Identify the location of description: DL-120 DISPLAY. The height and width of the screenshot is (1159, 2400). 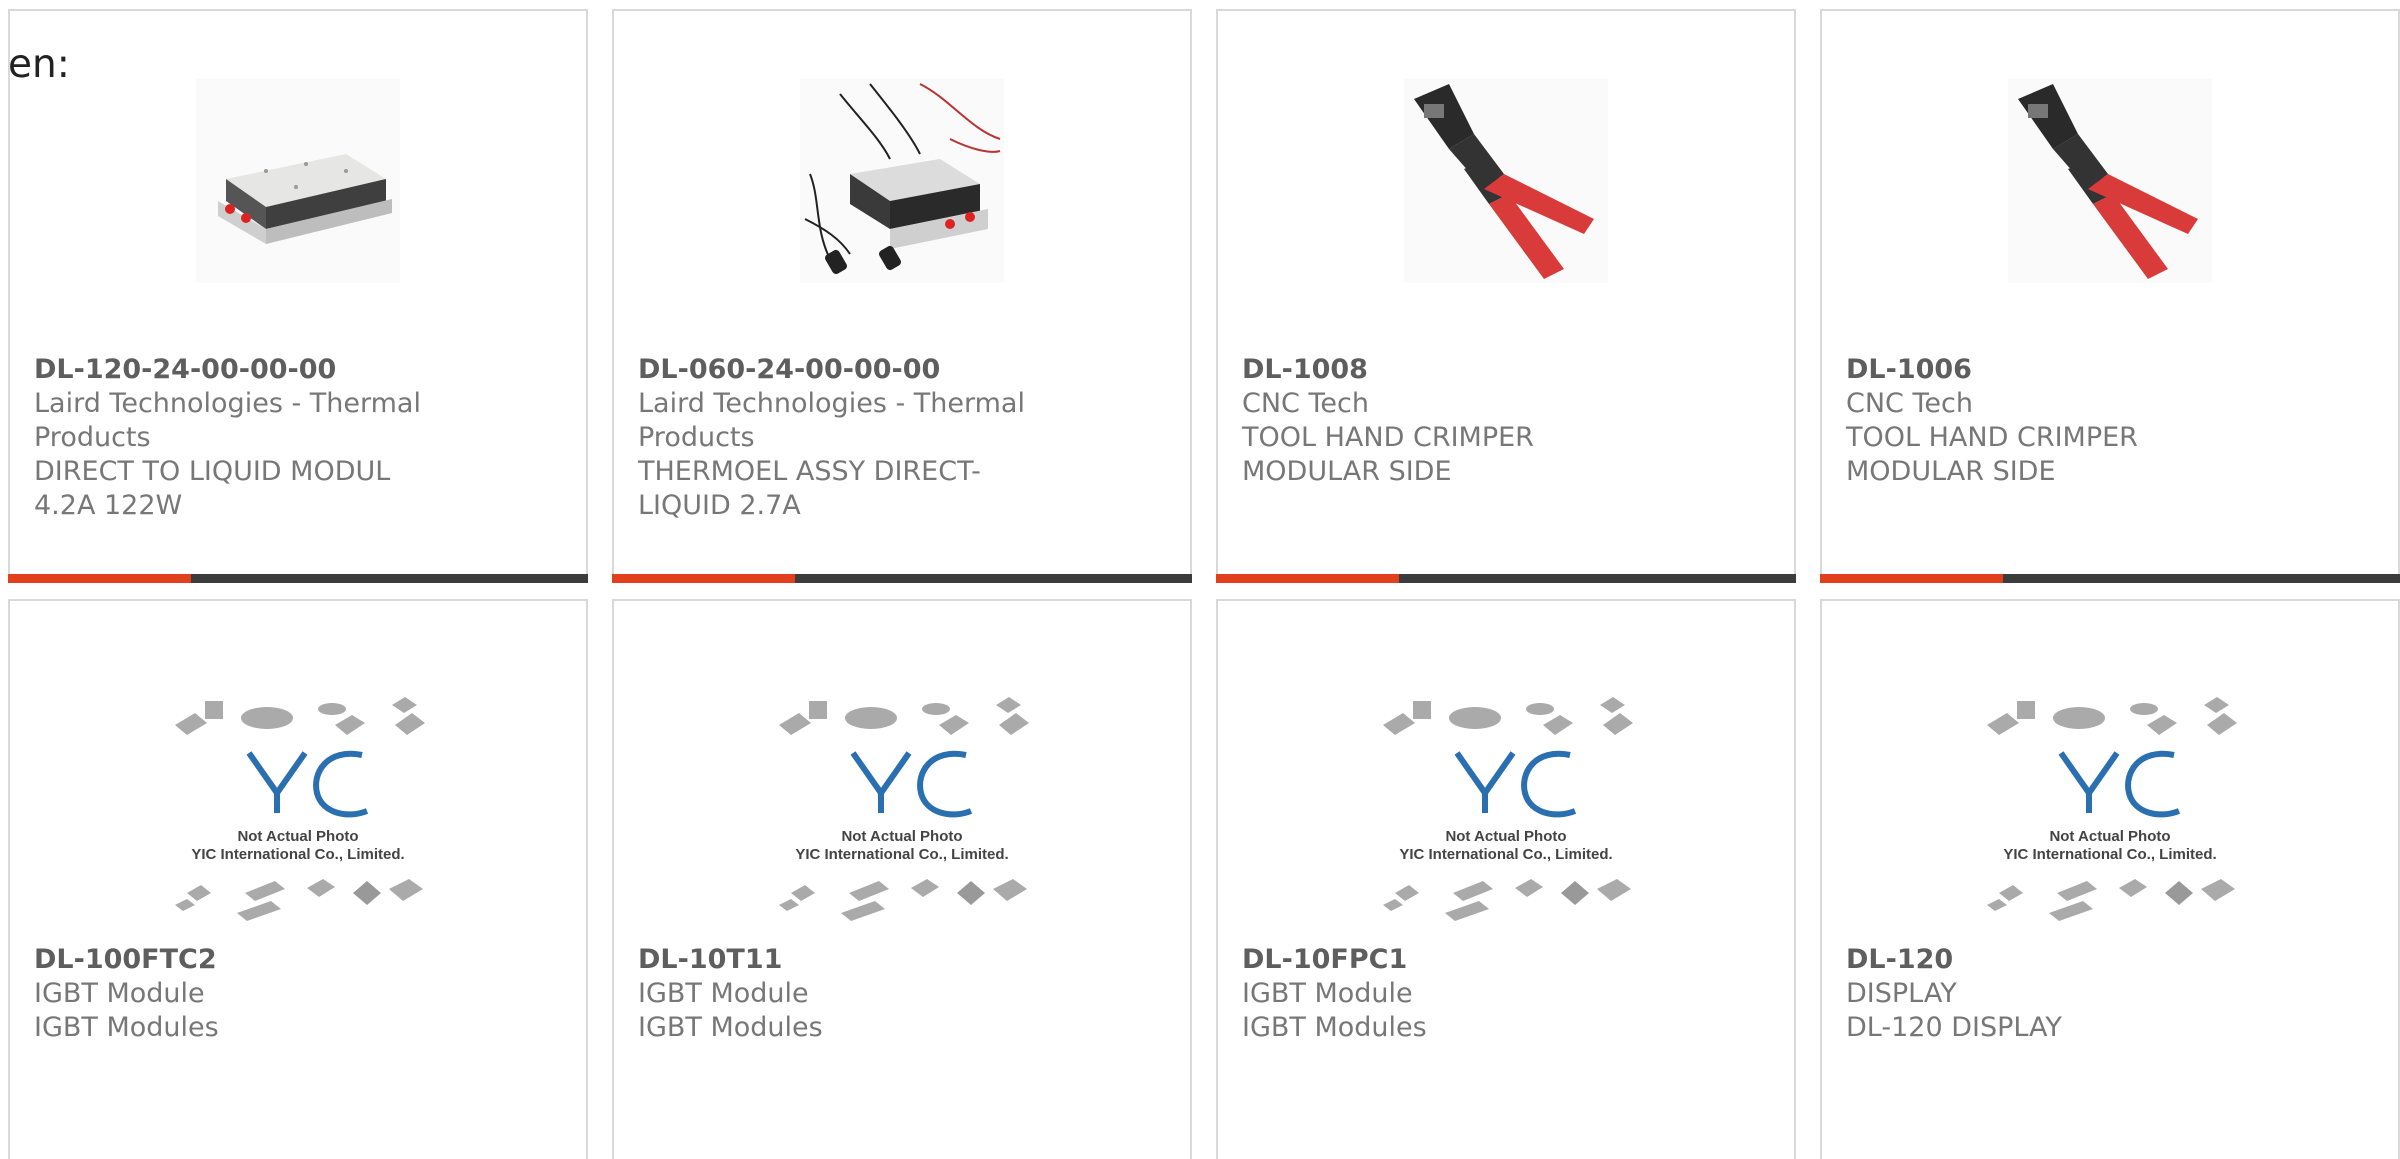
(1954, 1027).